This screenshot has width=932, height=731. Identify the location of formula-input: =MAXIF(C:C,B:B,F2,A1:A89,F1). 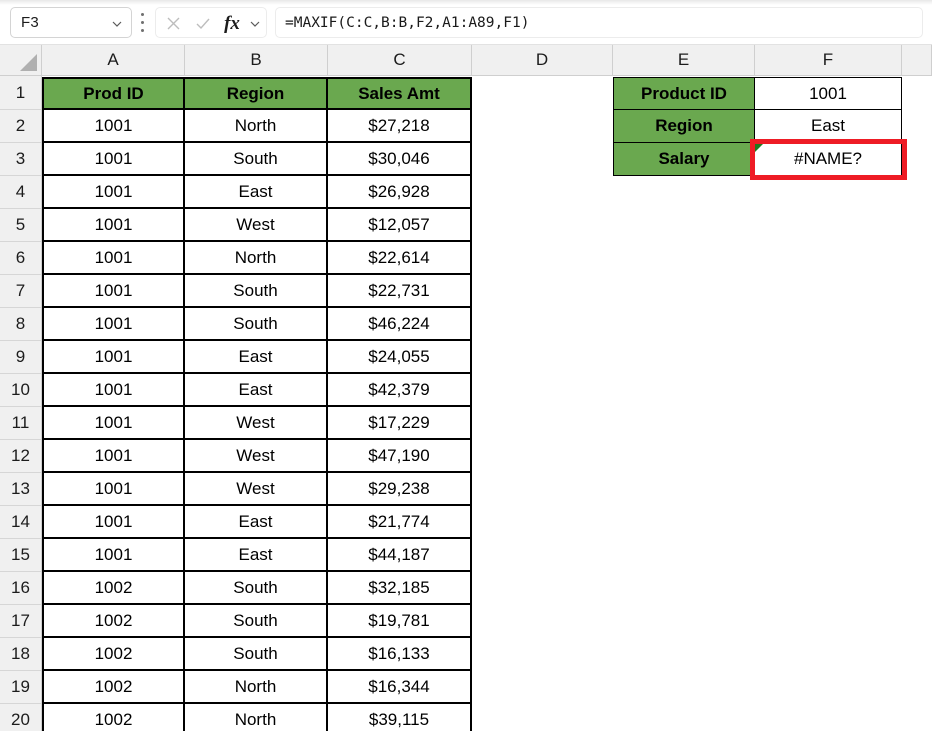
(599, 22).